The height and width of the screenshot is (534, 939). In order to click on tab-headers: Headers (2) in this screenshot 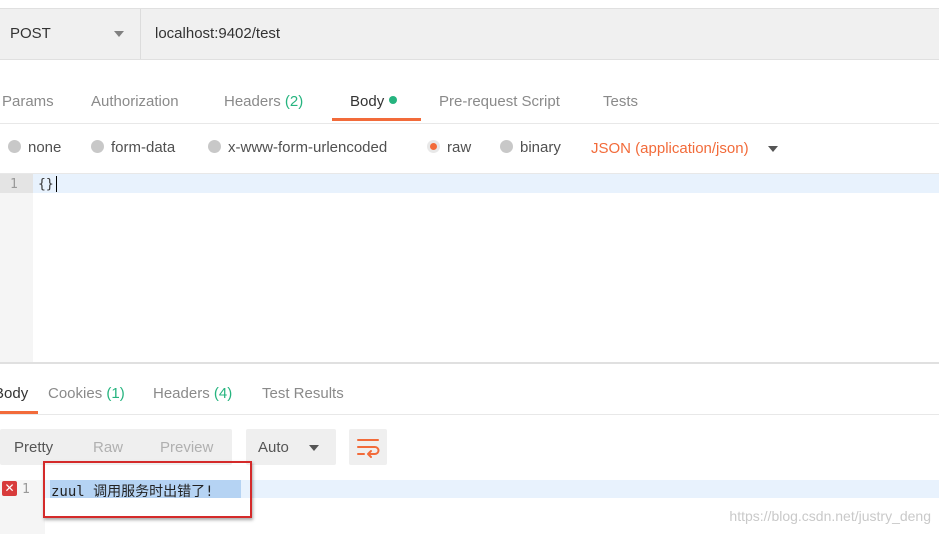, I will do `click(263, 101)`.